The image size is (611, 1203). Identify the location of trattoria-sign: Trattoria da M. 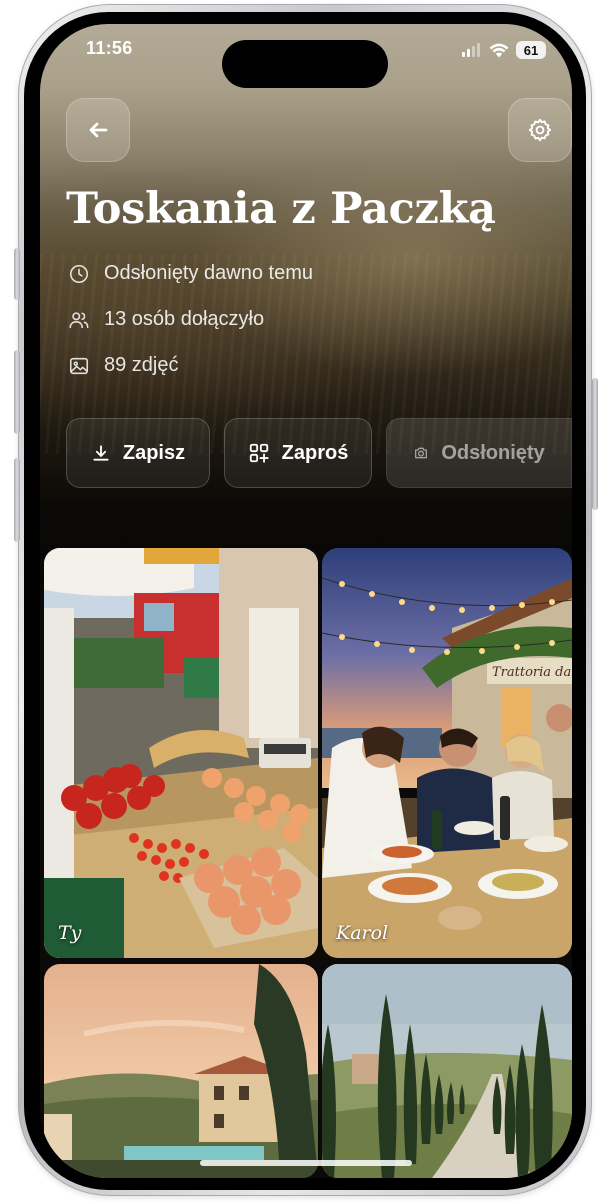
(532, 672).